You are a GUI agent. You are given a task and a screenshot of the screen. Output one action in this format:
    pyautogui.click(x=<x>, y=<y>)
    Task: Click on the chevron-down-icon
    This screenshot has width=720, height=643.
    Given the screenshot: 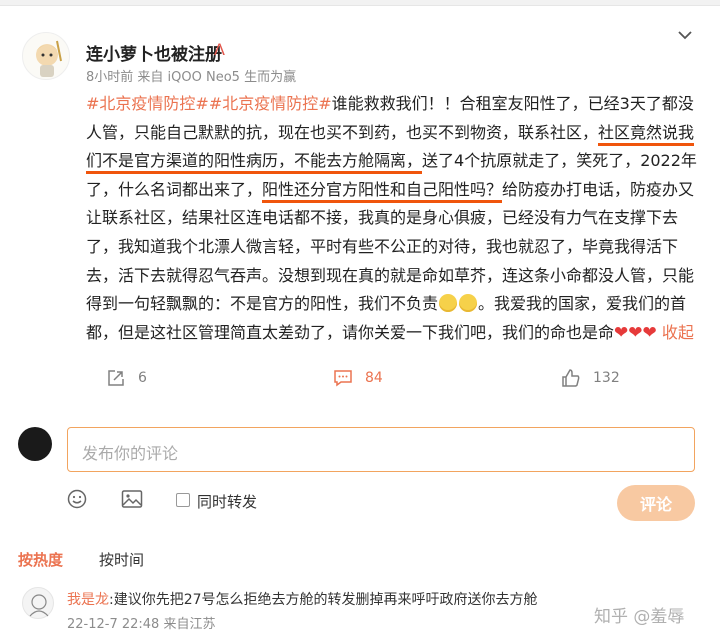 What is the action you would take?
    pyautogui.click(x=685, y=35)
    